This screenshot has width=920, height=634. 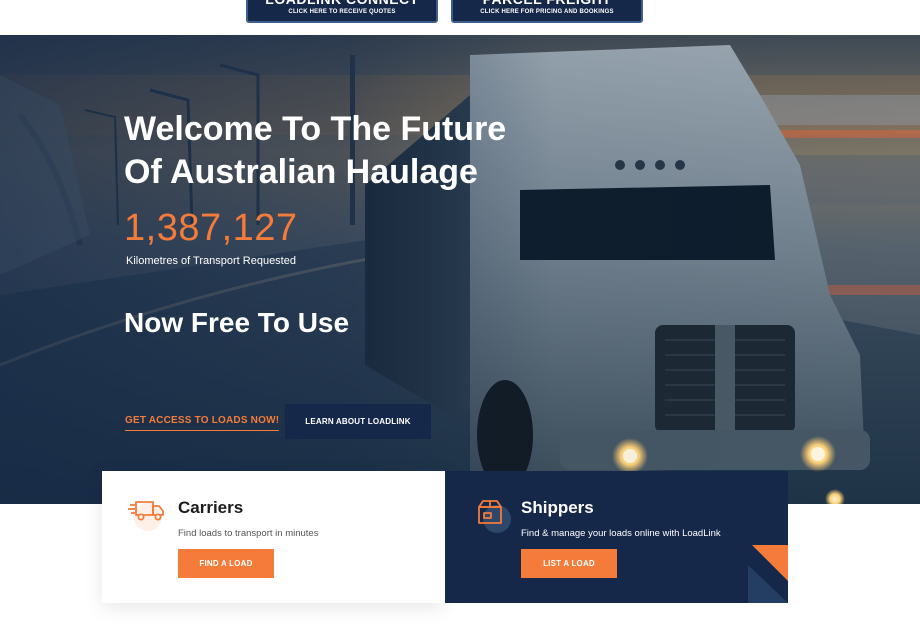 I want to click on carriers-description: Find loads to transport in minutes, so click(x=248, y=533).